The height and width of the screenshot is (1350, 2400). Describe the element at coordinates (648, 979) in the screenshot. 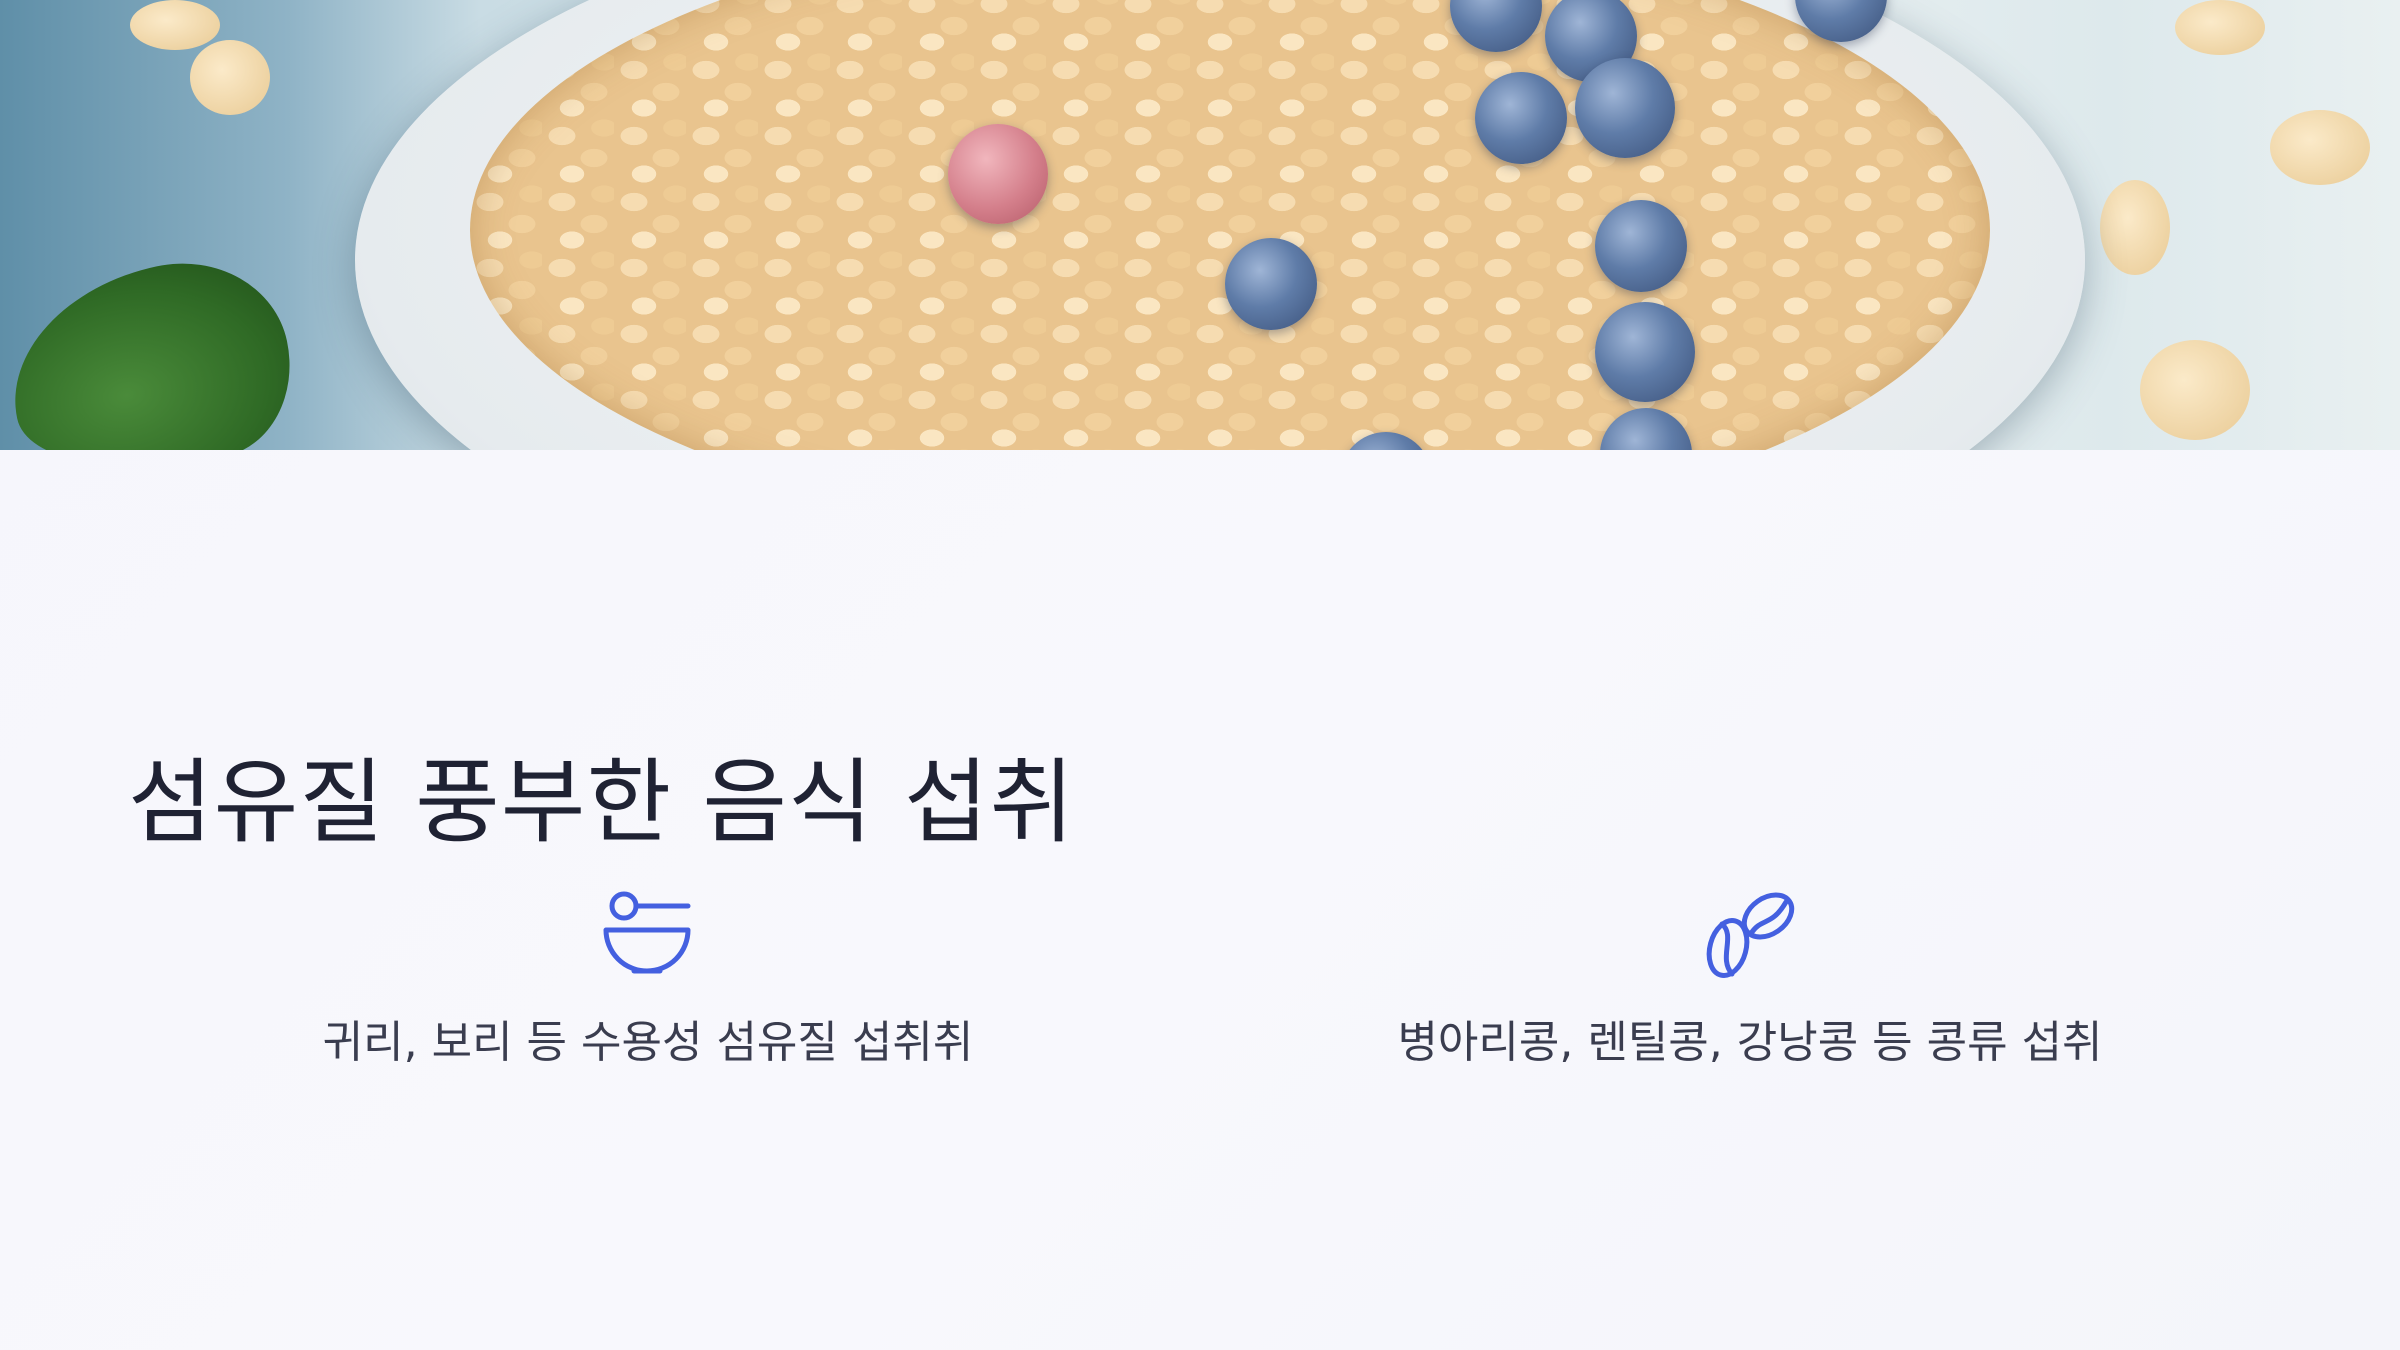

I see `item-soluble-fiber: 귀리, 보리 등 수용성 섬유질 섭취취` at that location.